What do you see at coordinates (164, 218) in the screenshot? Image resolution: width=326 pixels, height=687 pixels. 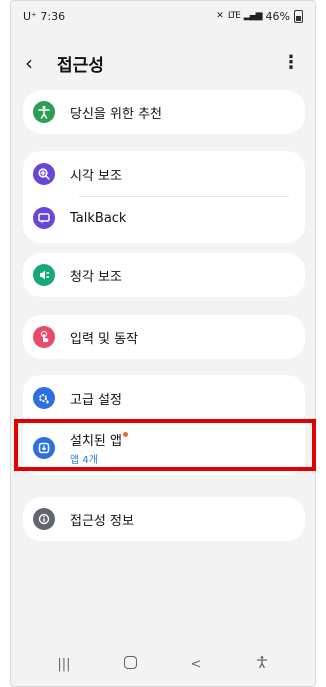 I see `menu-item-talkback: TalkBack` at bounding box center [164, 218].